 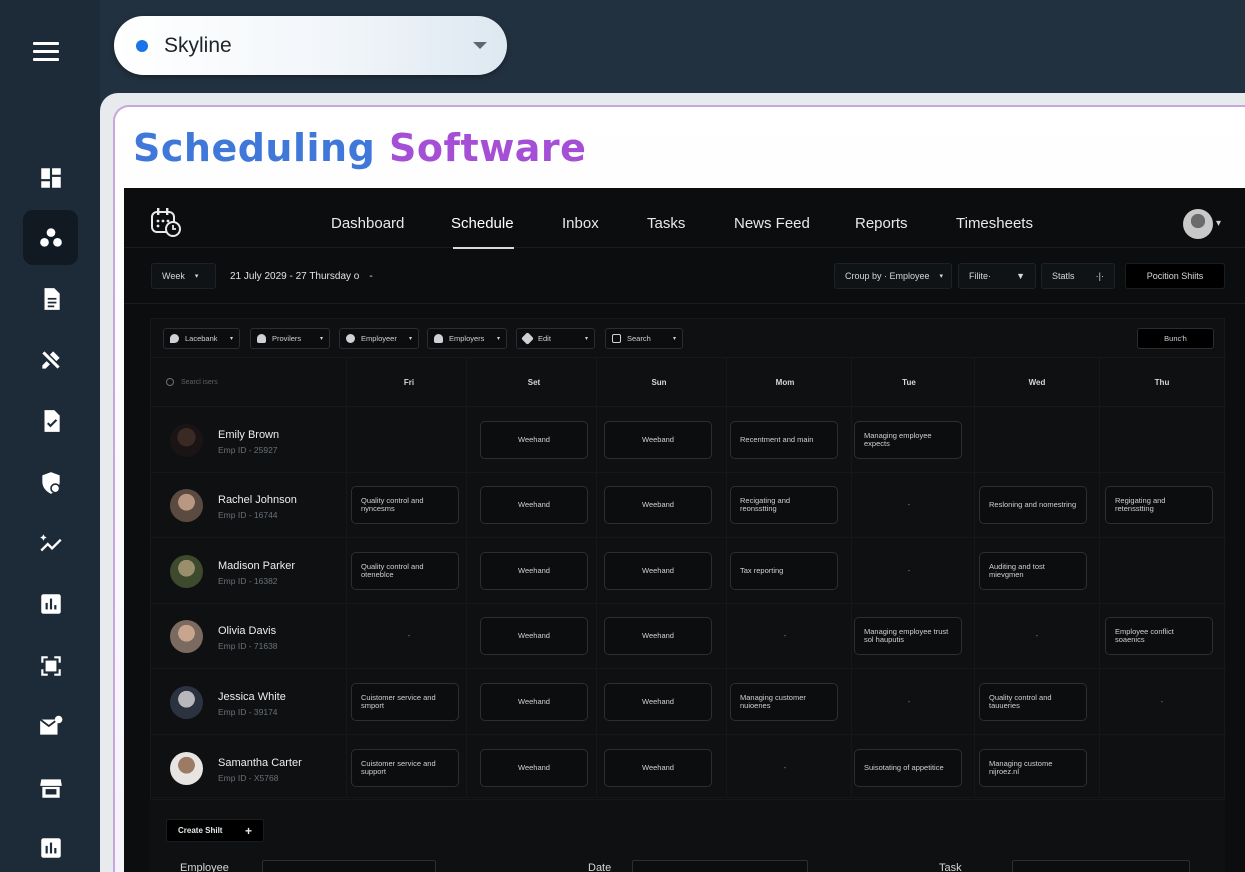 I want to click on mail-icon, so click(x=50, y=725).